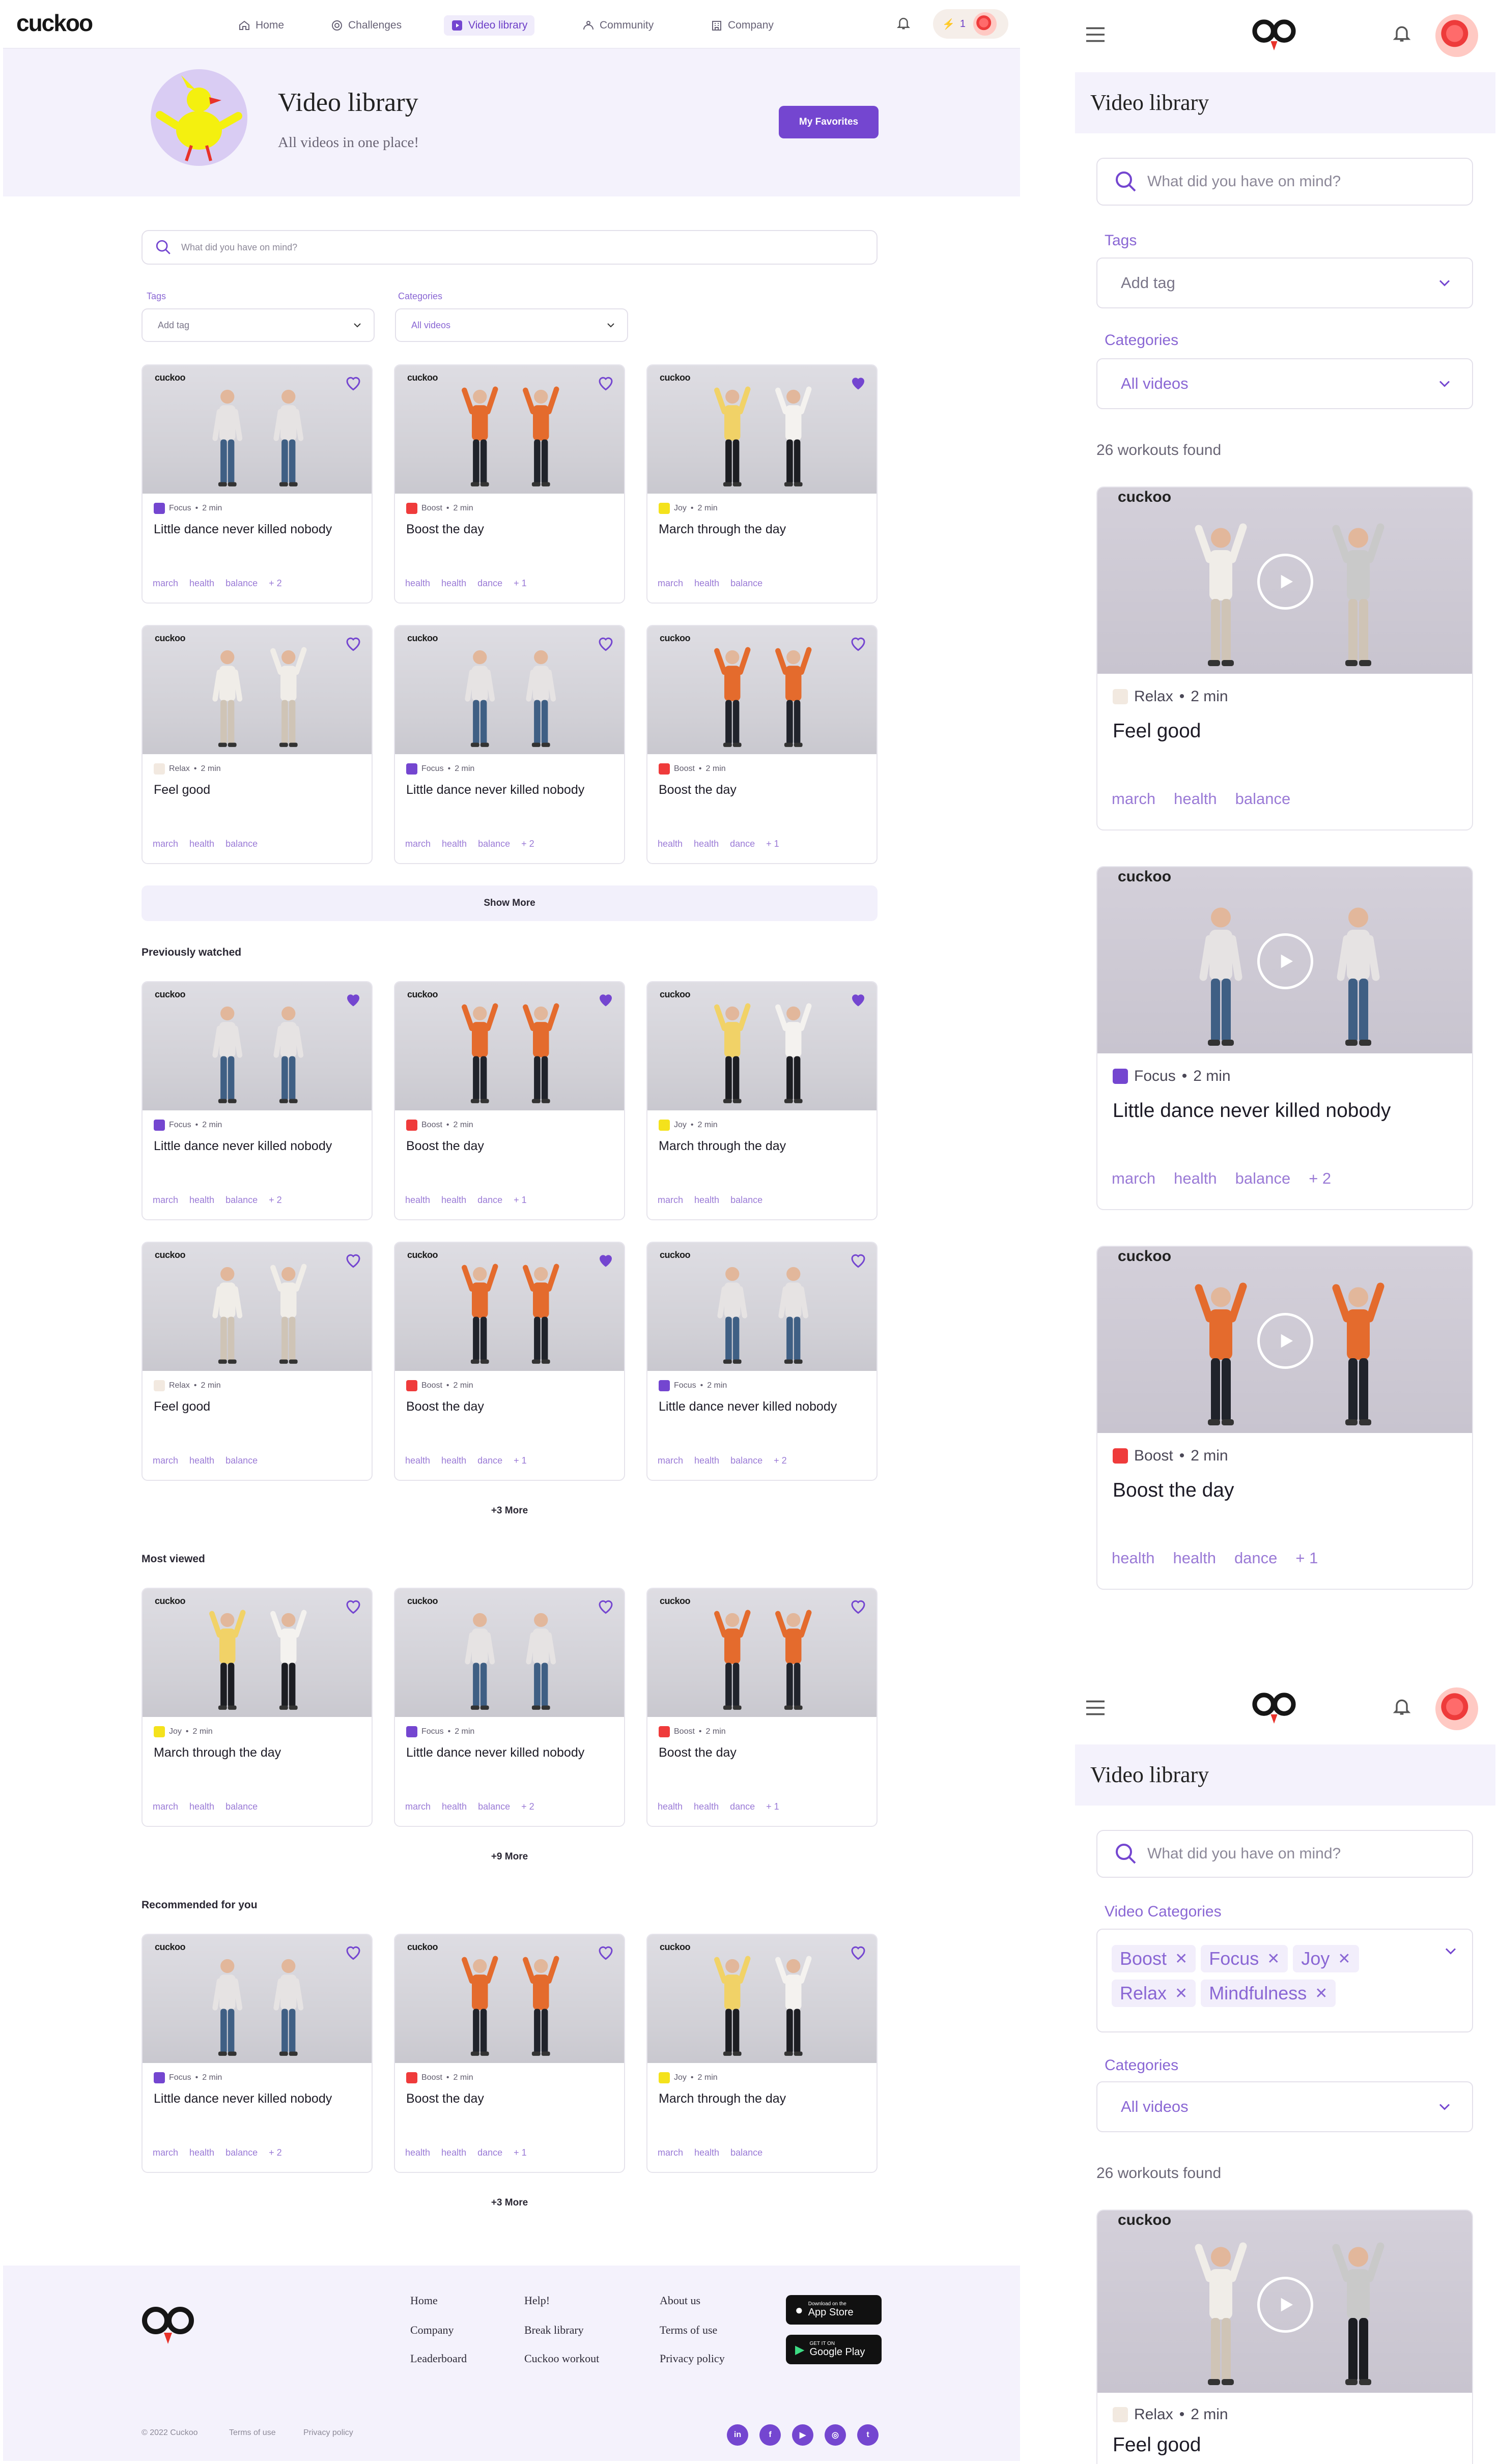  Describe the element at coordinates (510, 1510) in the screenshot. I see `previously-watched-more-link: +3 More` at that location.